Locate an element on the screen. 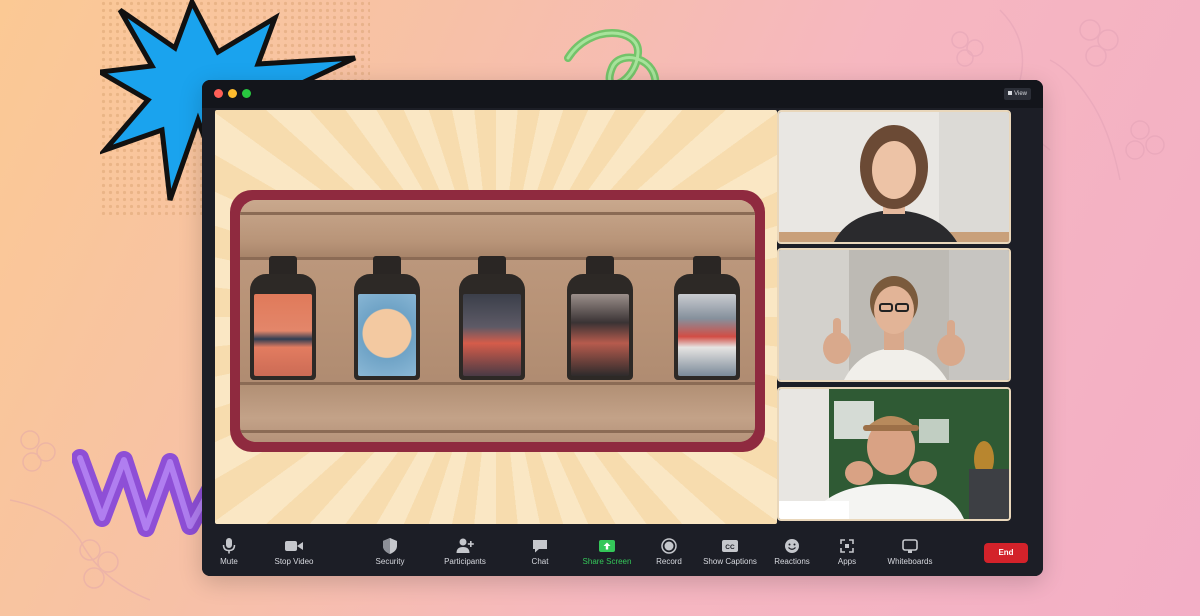 The width and height of the screenshot is (1200, 616). participants-button: Participants is located at coordinates (465, 551).